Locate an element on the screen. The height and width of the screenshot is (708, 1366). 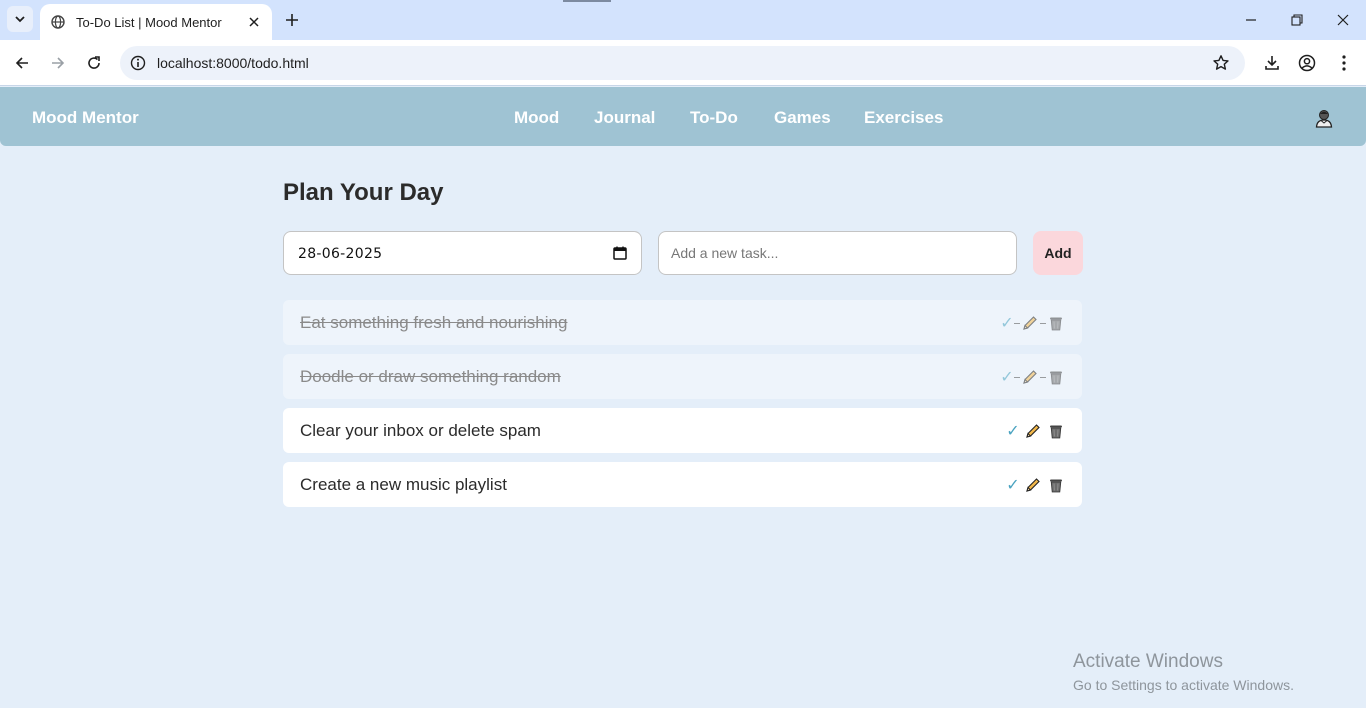
profile-button is located at coordinates (1307, 63).